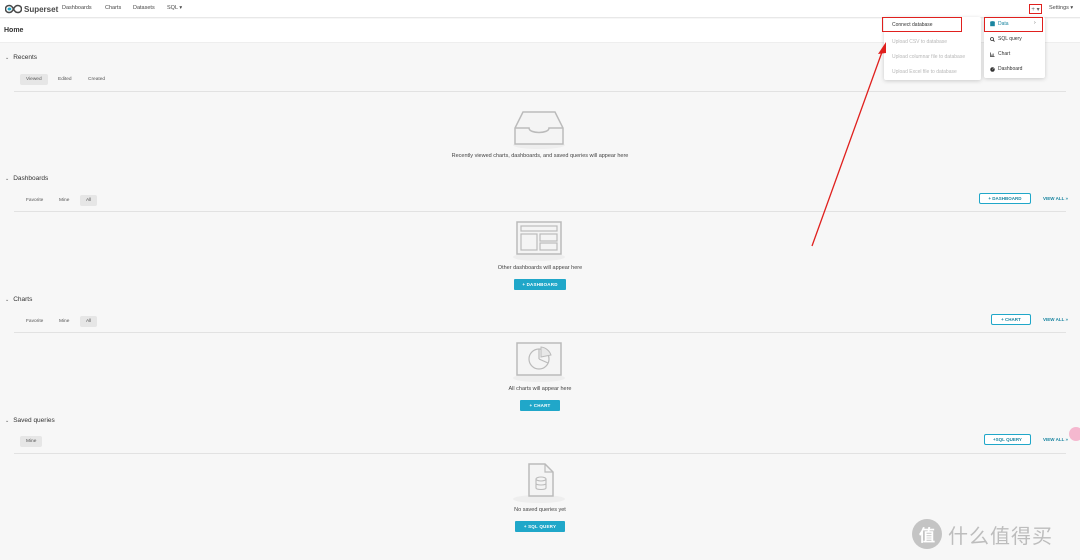  I want to click on floating-helper-icon, so click(1074, 434).